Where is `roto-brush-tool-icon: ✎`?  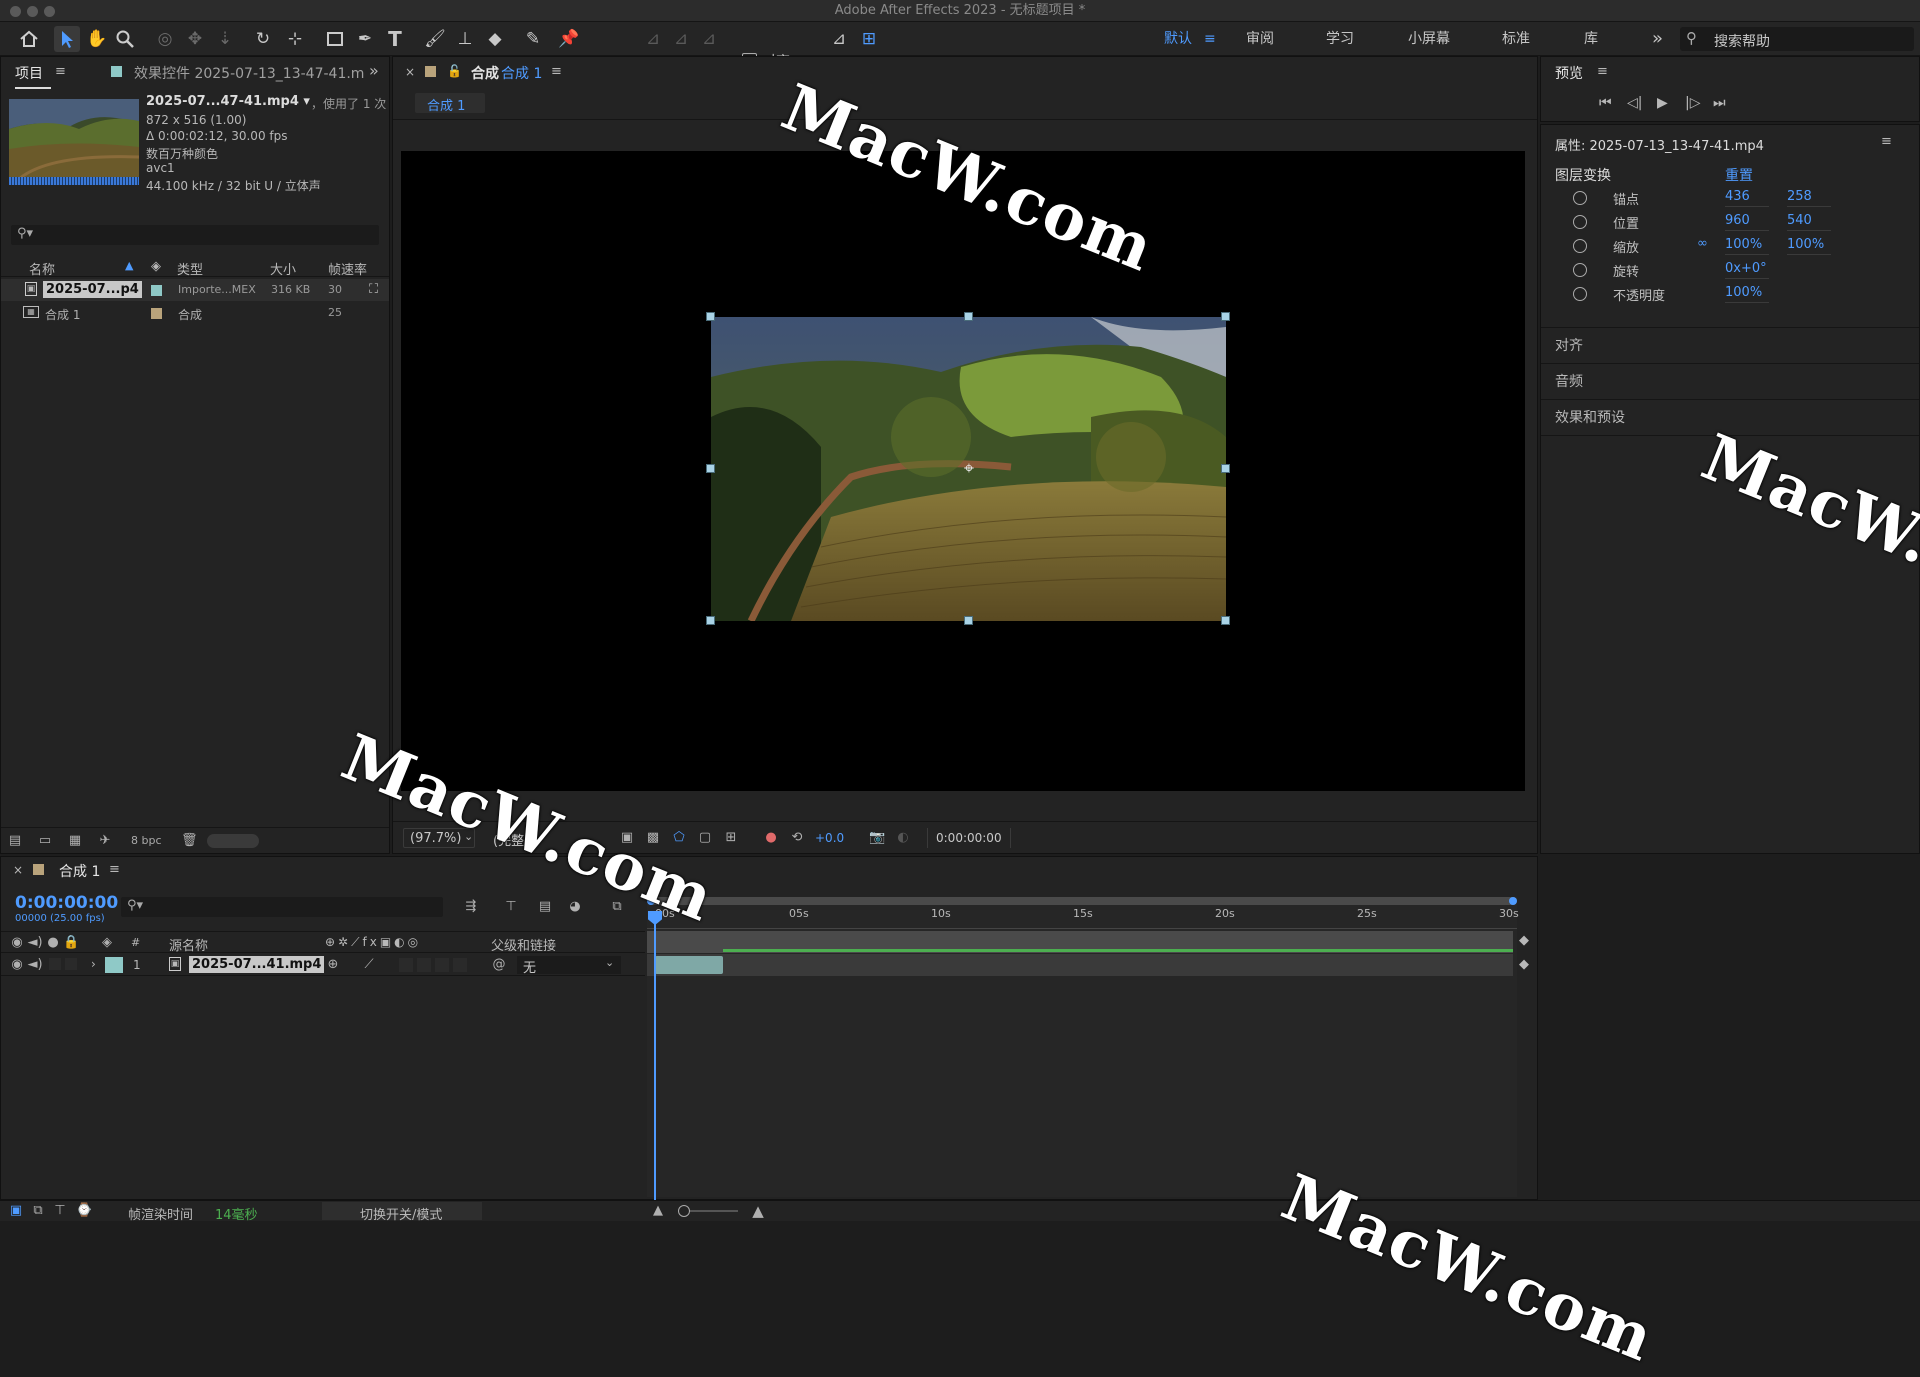 roto-brush-tool-icon: ✎ is located at coordinates (533, 39).